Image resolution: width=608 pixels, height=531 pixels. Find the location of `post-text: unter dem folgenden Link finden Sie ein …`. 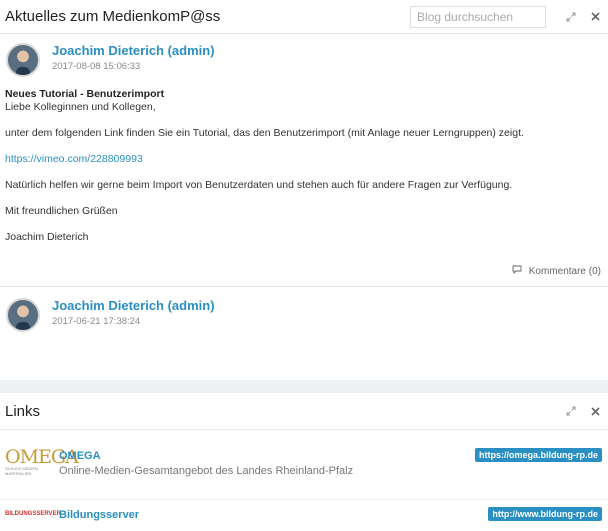

post-text: unter dem folgenden Link finden Sie ein … is located at coordinates (264, 133).